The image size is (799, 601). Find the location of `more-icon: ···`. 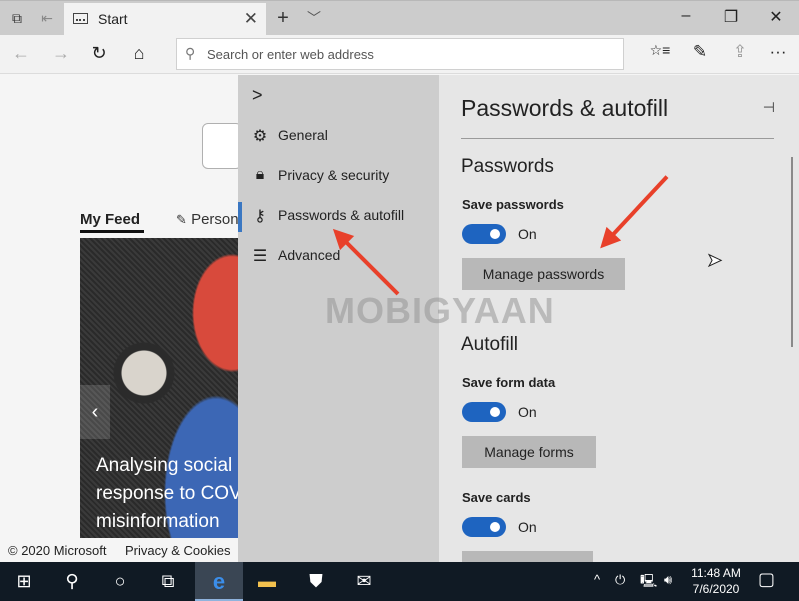

more-icon: ··· is located at coordinates (778, 52).